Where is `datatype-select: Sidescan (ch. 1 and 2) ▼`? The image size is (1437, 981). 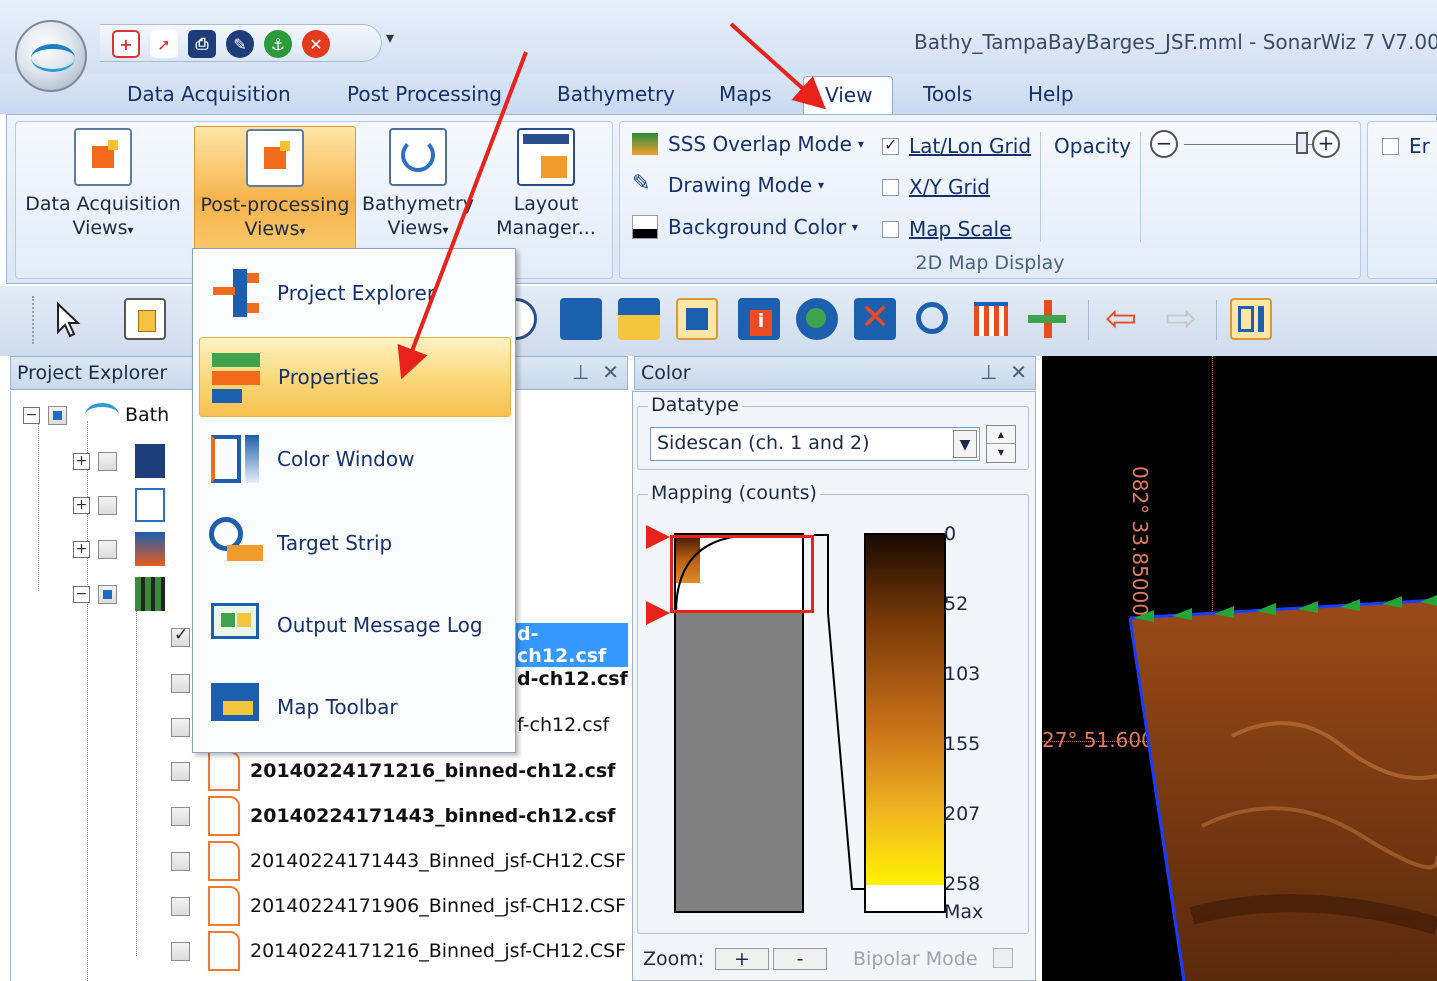
datatype-select: Sidescan (ch. 1 and 2) ▼ is located at coordinates (815, 444).